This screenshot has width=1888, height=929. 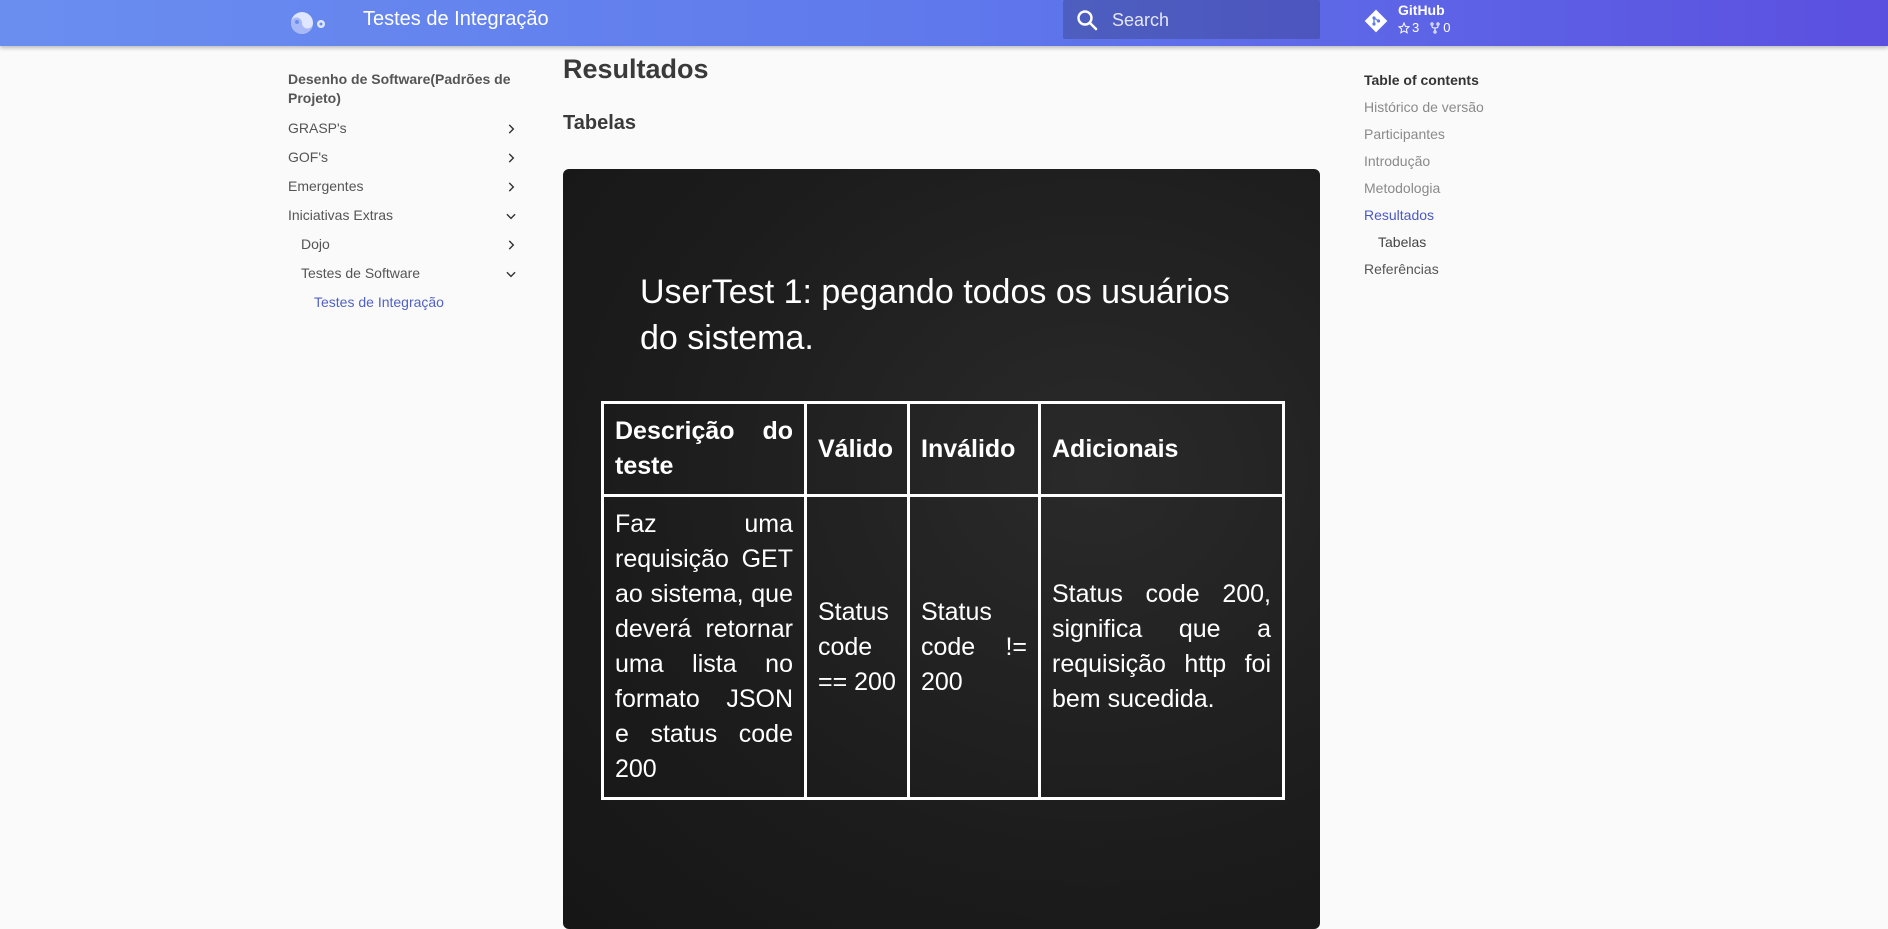 What do you see at coordinates (1416, 27) in the screenshot?
I see `stars-value: 3` at bounding box center [1416, 27].